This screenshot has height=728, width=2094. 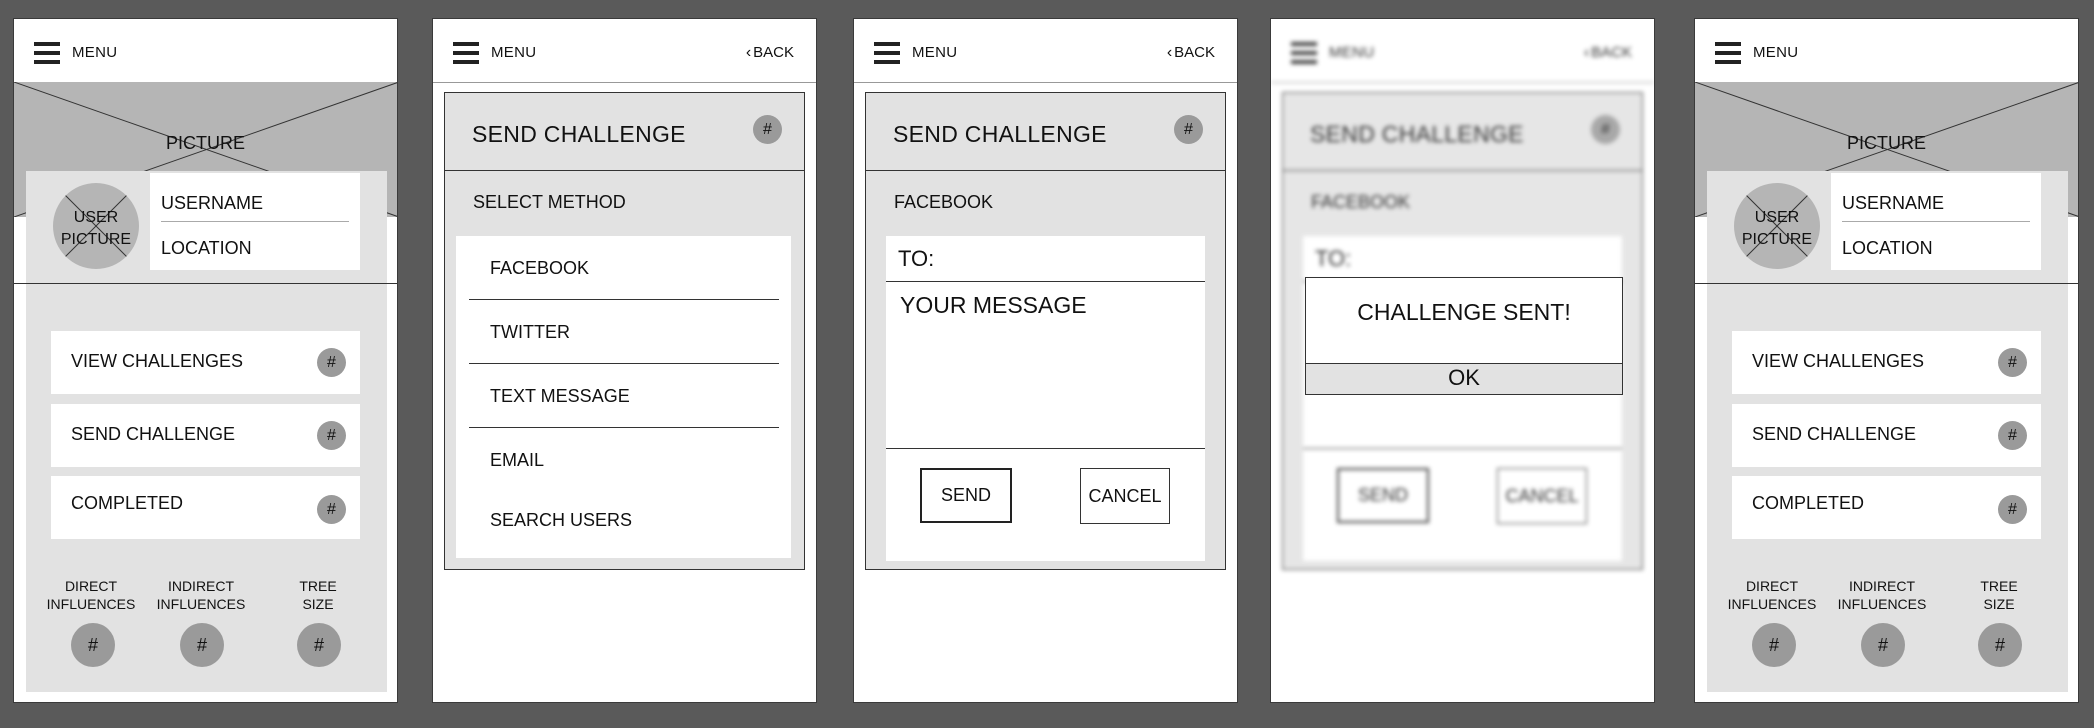 What do you see at coordinates (205, 143) in the screenshot?
I see `picture-label: PICTURE` at bounding box center [205, 143].